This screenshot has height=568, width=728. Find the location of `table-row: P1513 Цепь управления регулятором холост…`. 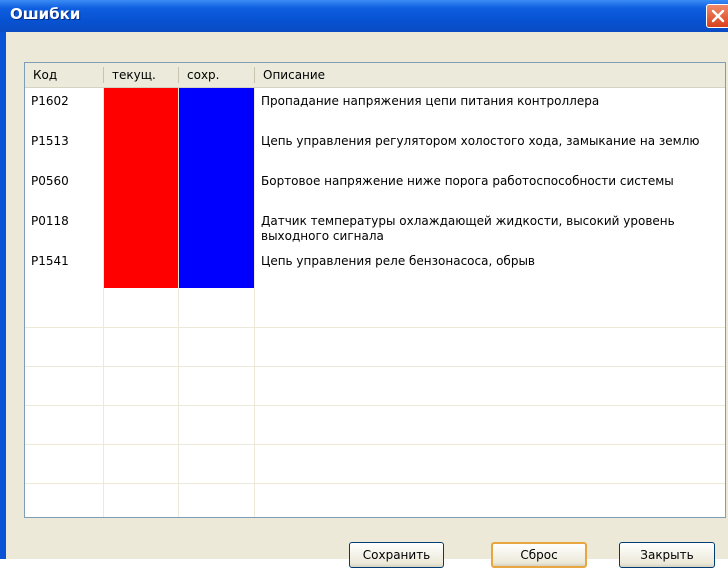

table-row: P1513 Цепь управления регулятором холост… is located at coordinates (375, 148).